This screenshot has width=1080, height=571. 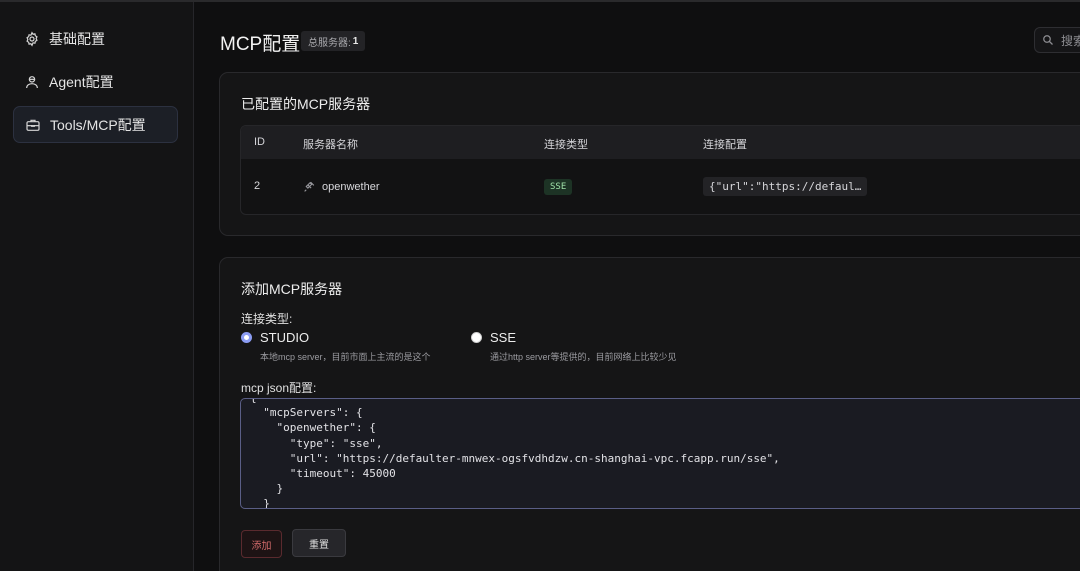 I want to click on server-count-value: 1, so click(x=355, y=41).